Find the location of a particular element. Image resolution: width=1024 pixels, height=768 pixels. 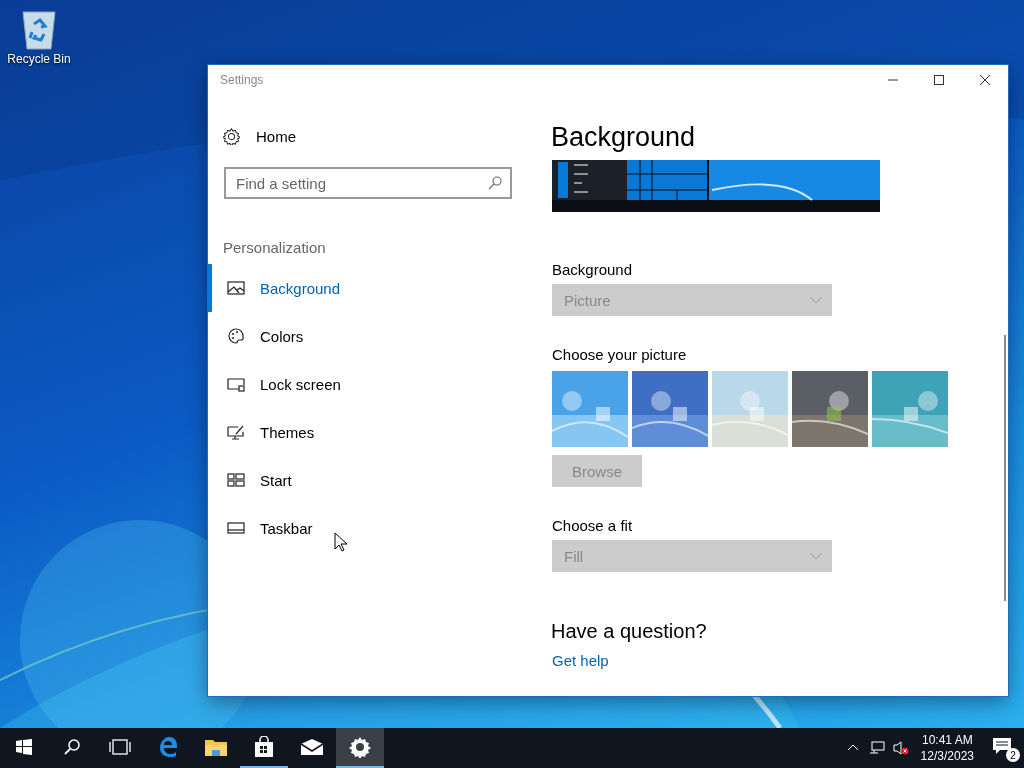

gear-icon is located at coordinates (360, 747).